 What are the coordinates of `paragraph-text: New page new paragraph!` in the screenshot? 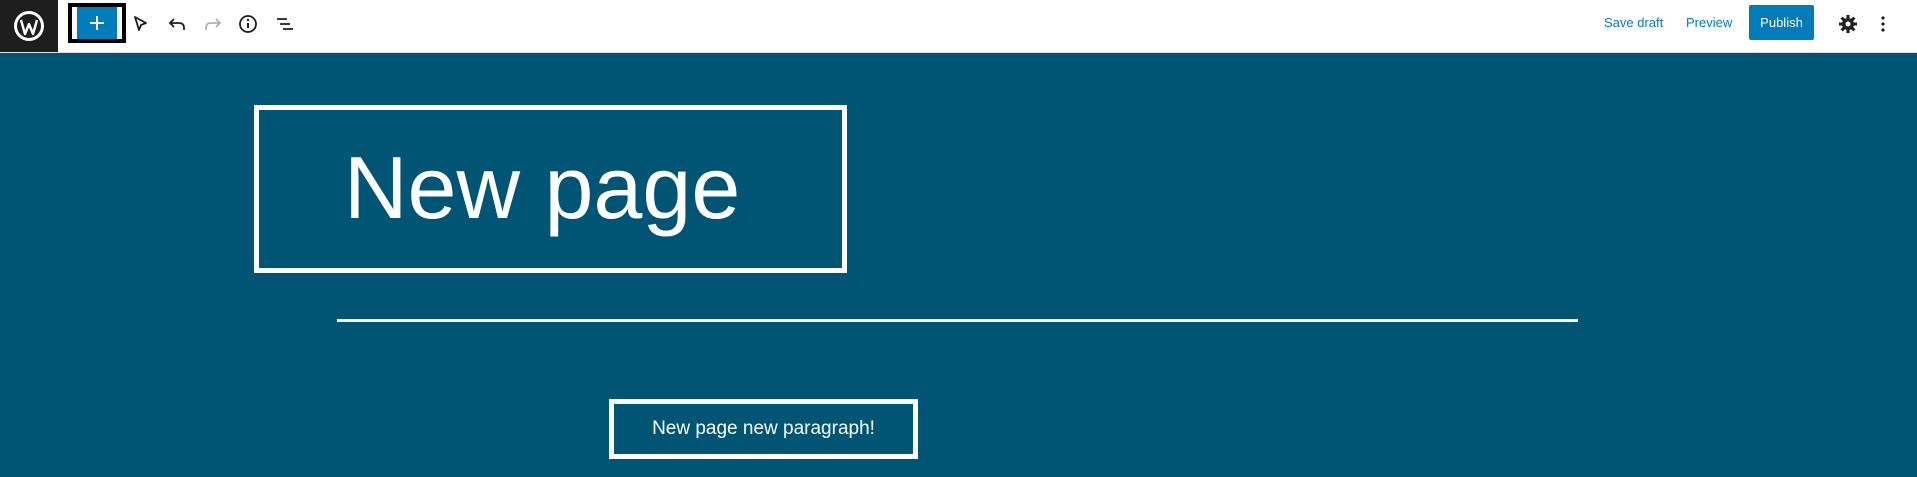 It's located at (763, 429).